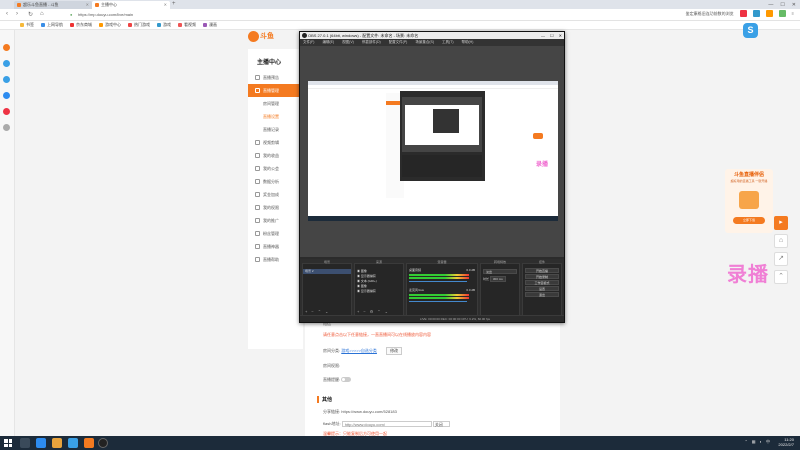  Describe the element at coordinates (542, 288) in the screenshot. I see `obs-control-button: 设置` at that location.